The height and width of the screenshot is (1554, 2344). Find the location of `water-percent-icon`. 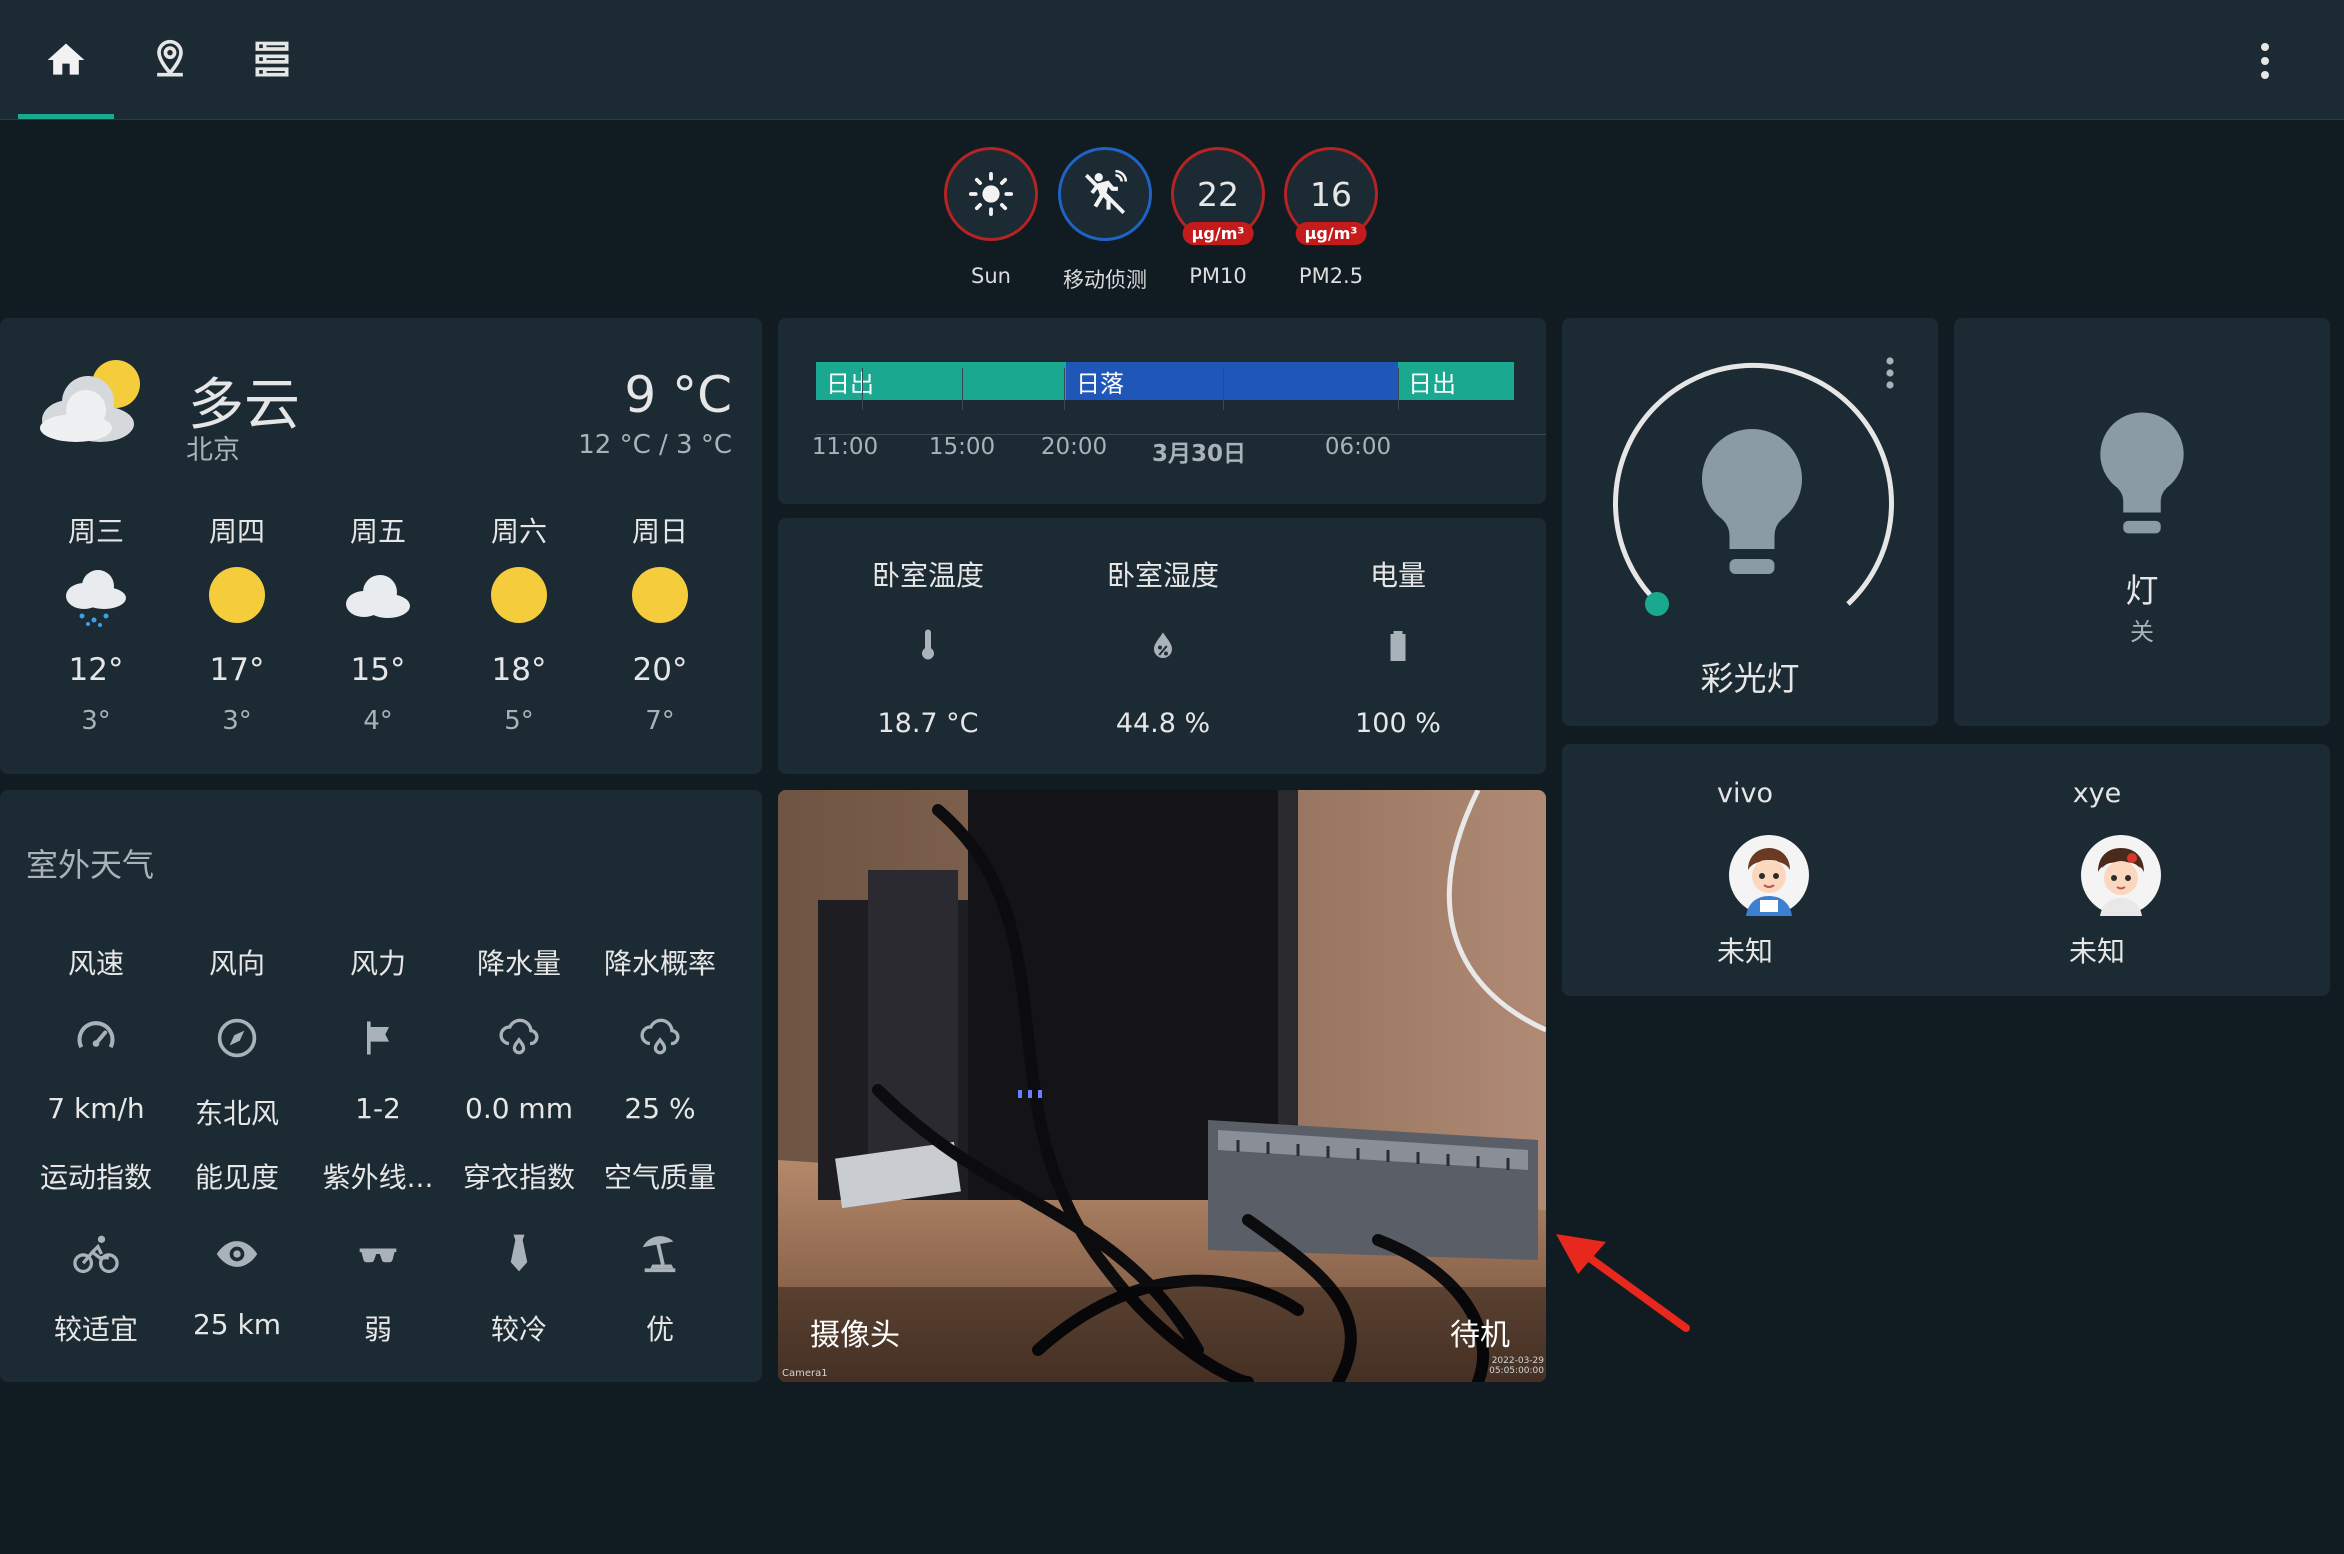

water-percent-icon is located at coordinates (1163, 645).